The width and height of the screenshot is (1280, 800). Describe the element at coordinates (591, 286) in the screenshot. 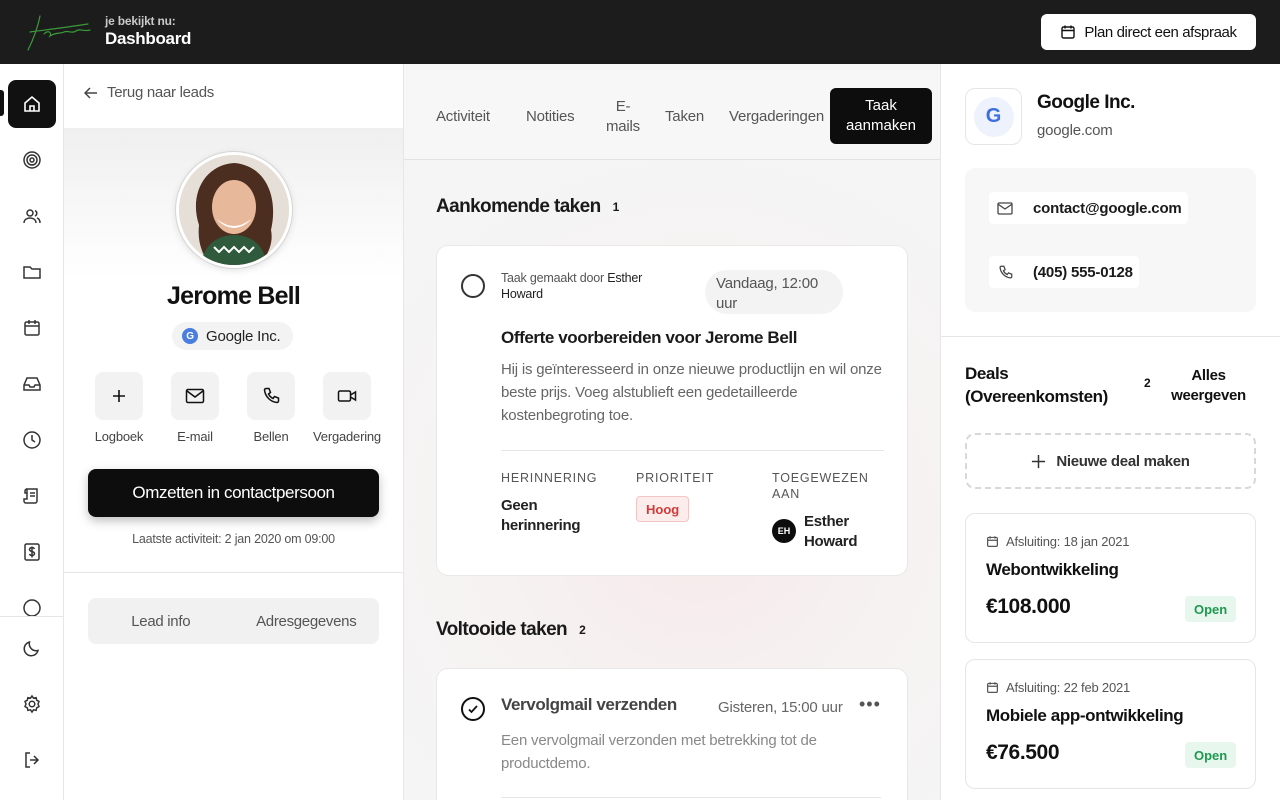

I see `task-author: Taak gemaakt door Esther Howard` at that location.